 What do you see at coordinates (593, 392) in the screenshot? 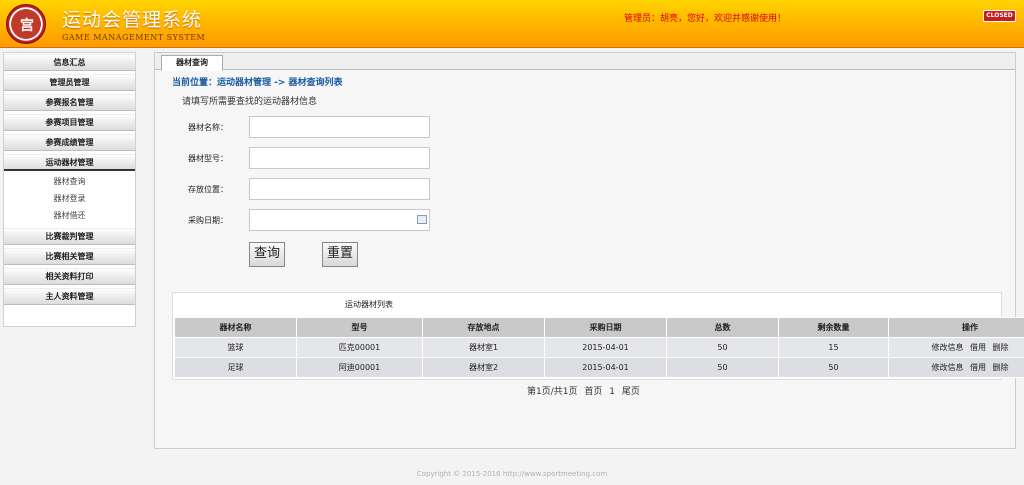
I see `first-page-link: 首页` at bounding box center [593, 392].